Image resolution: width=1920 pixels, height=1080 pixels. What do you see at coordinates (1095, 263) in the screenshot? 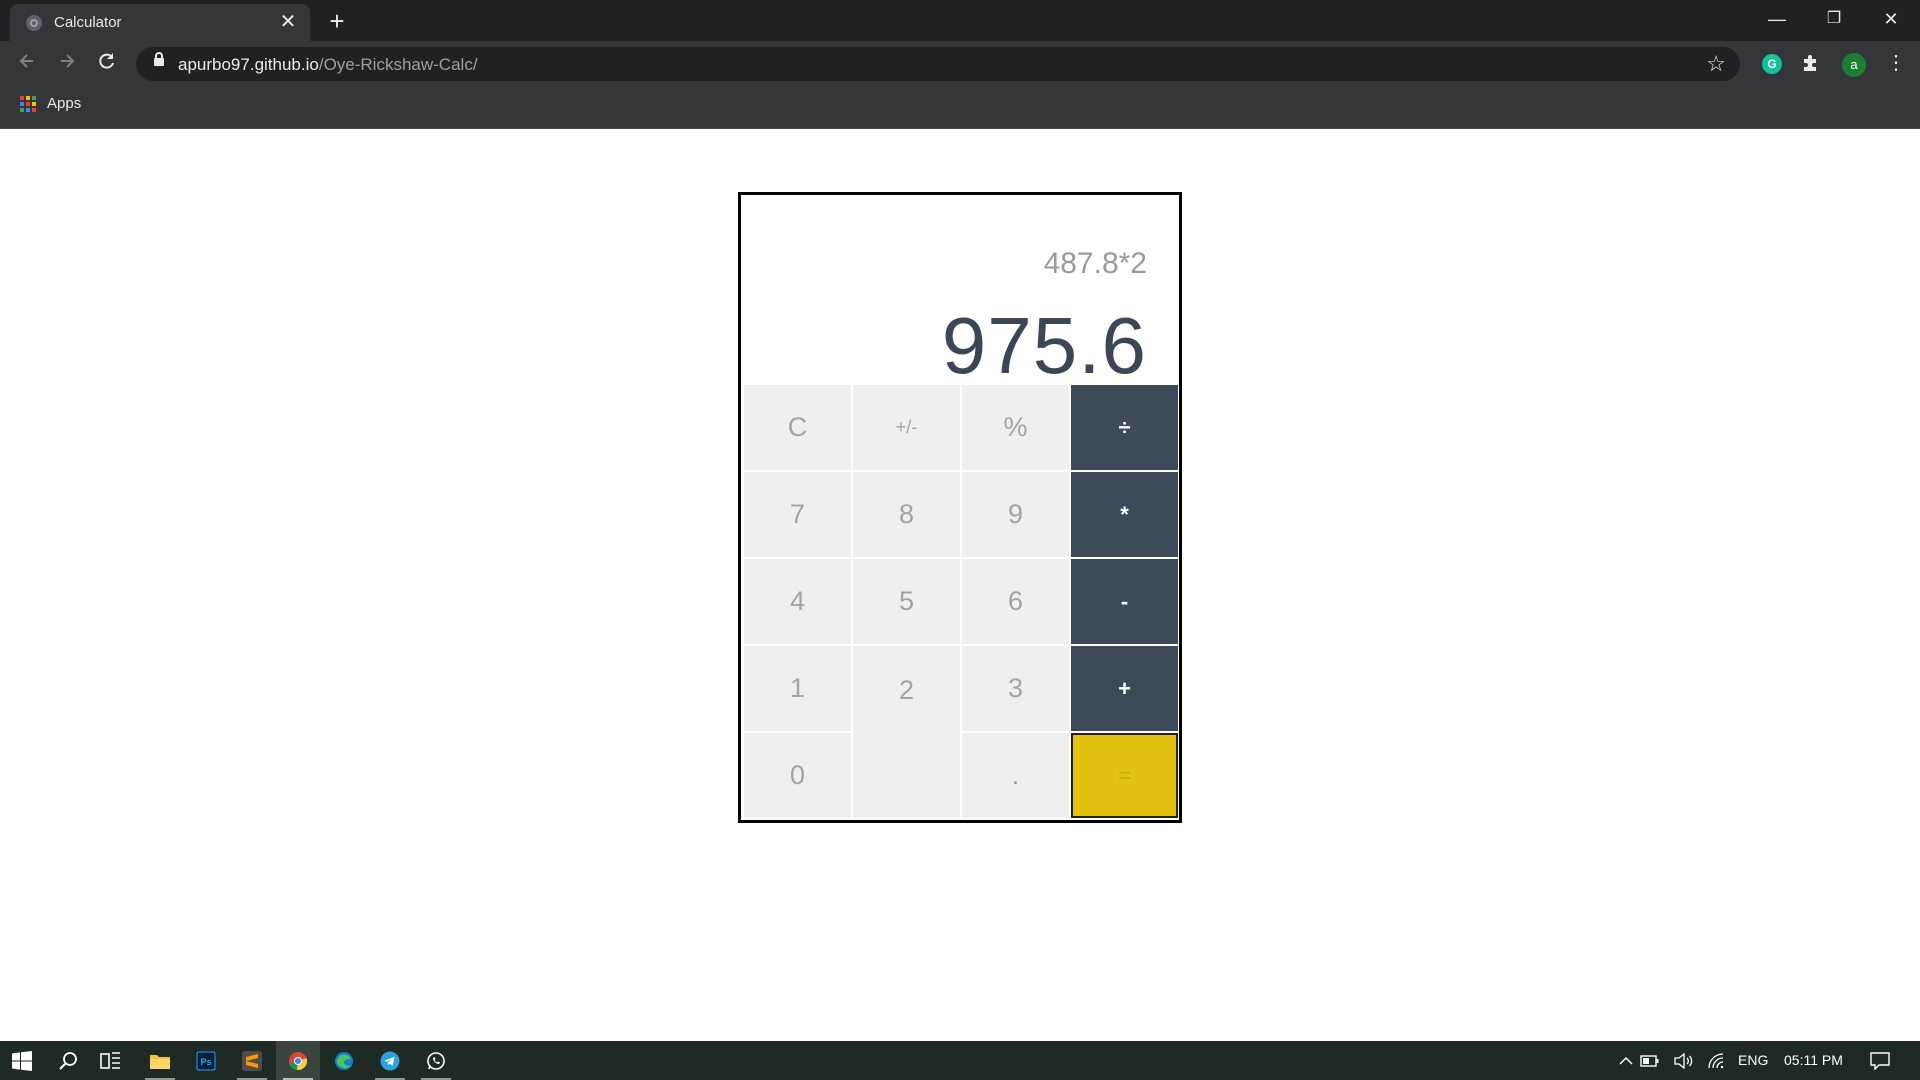
I see `expression-display: 487.8*2` at bounding box center [1095, 263].